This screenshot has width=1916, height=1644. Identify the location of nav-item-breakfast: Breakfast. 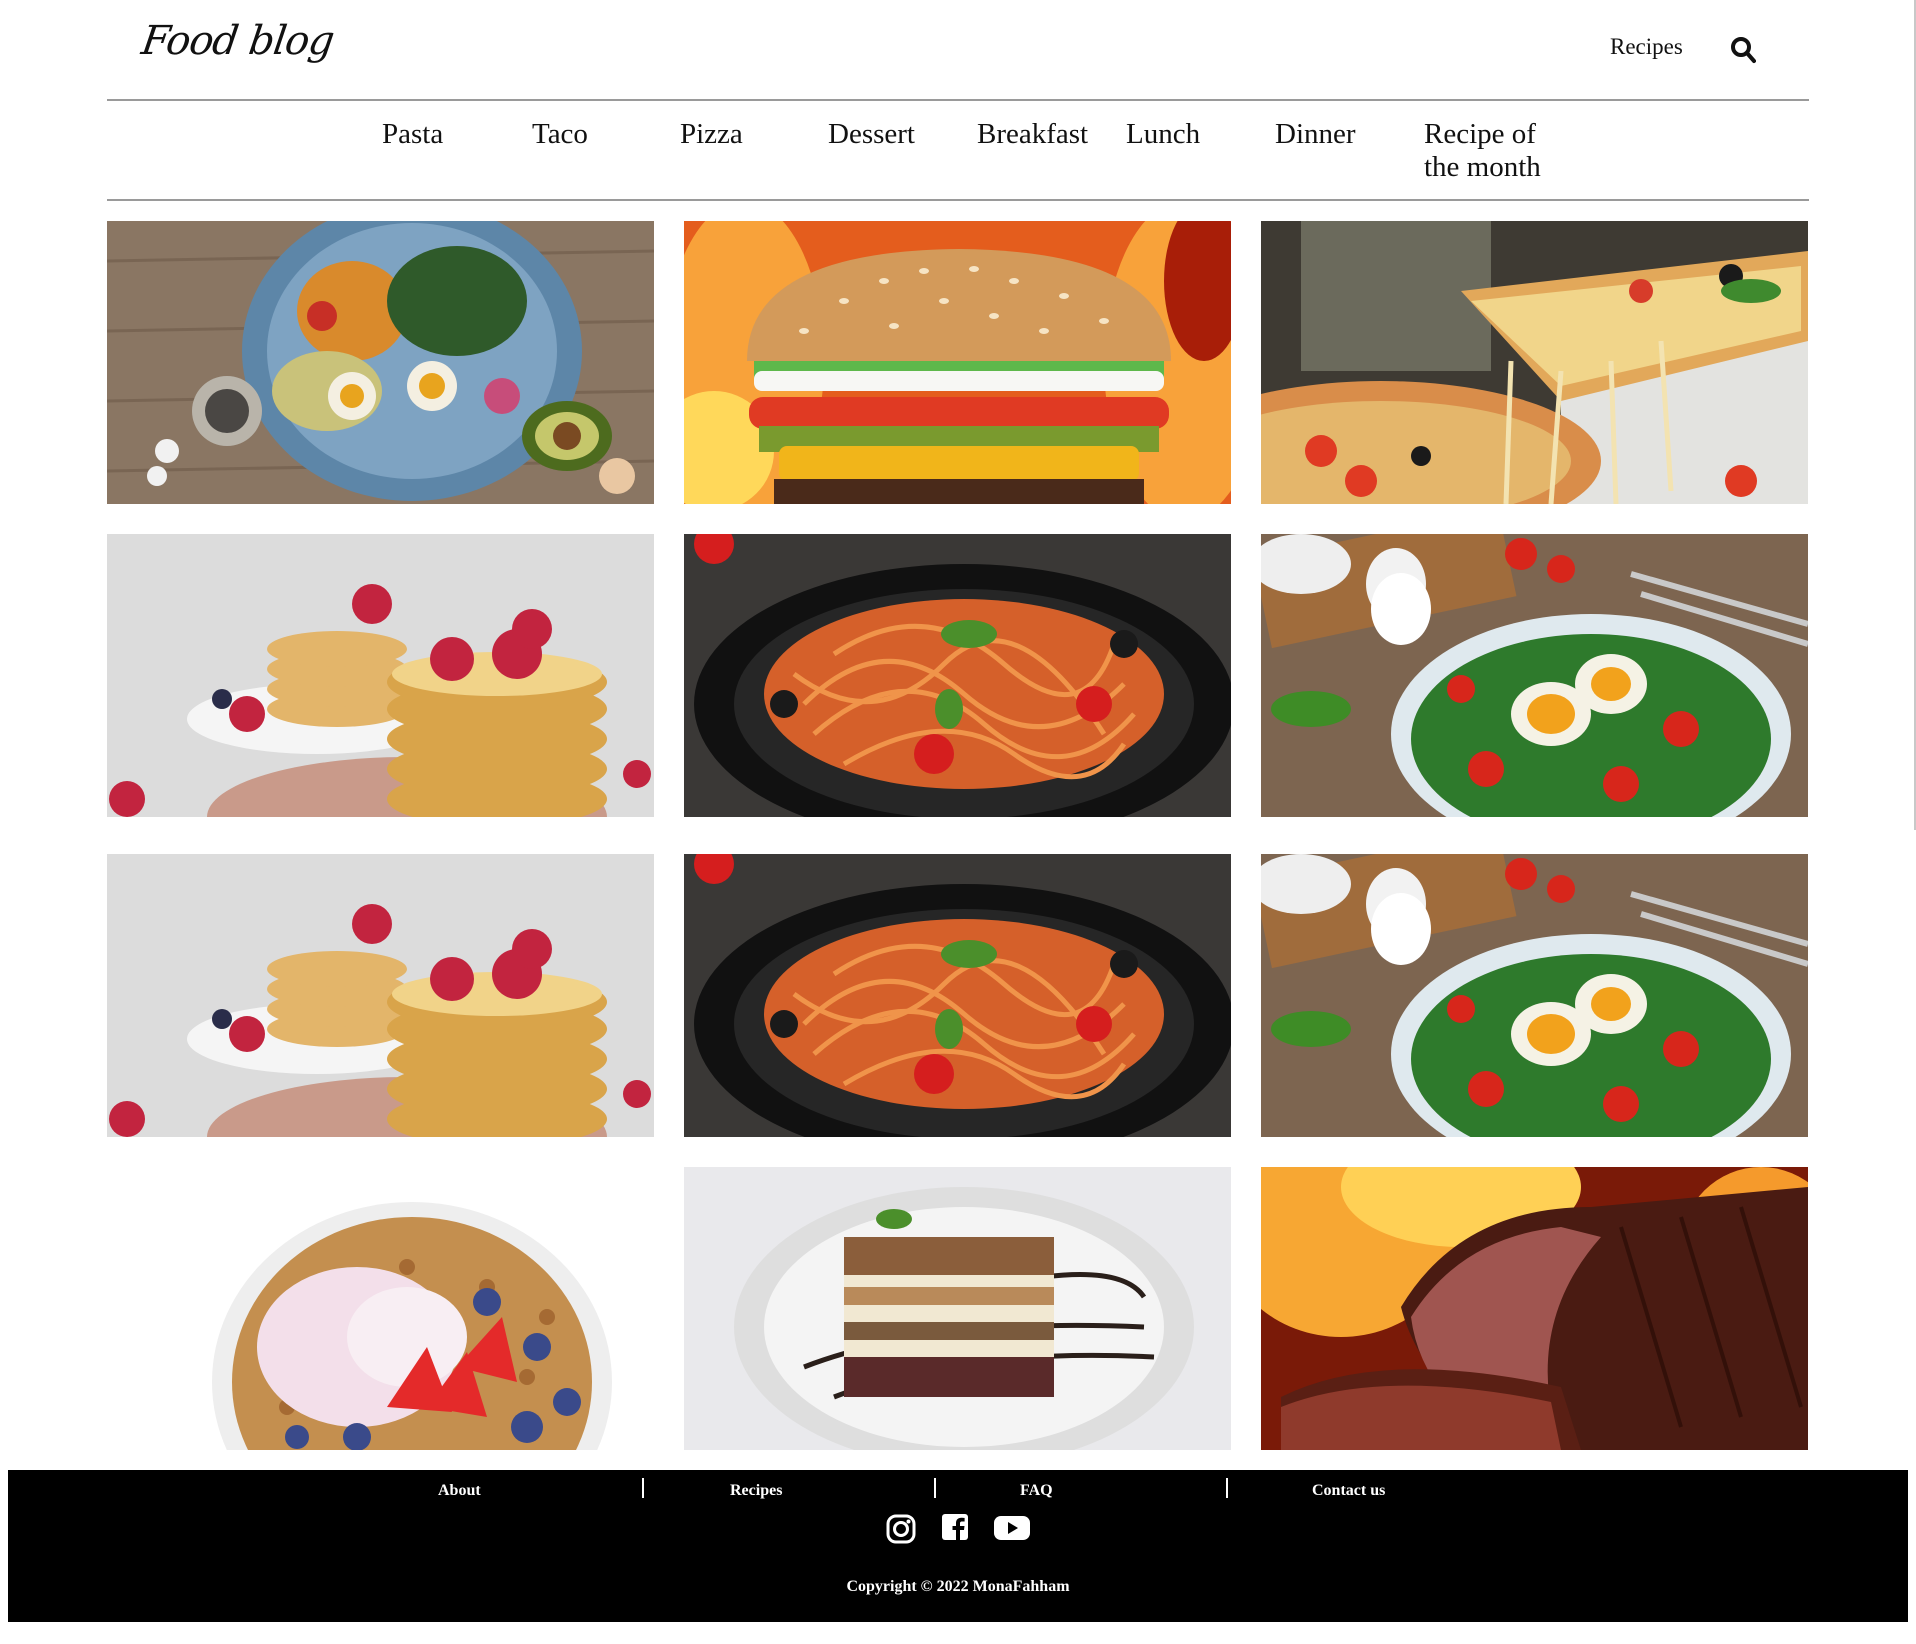
(1032, 134).